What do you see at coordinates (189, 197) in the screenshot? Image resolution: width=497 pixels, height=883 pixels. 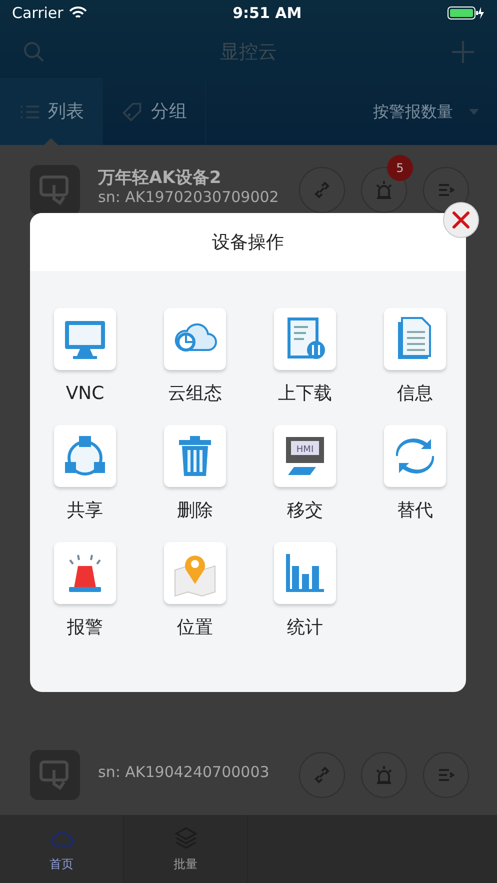 I see `device-serial: sn: AK19702030709002` at bounding box center [189, 197].